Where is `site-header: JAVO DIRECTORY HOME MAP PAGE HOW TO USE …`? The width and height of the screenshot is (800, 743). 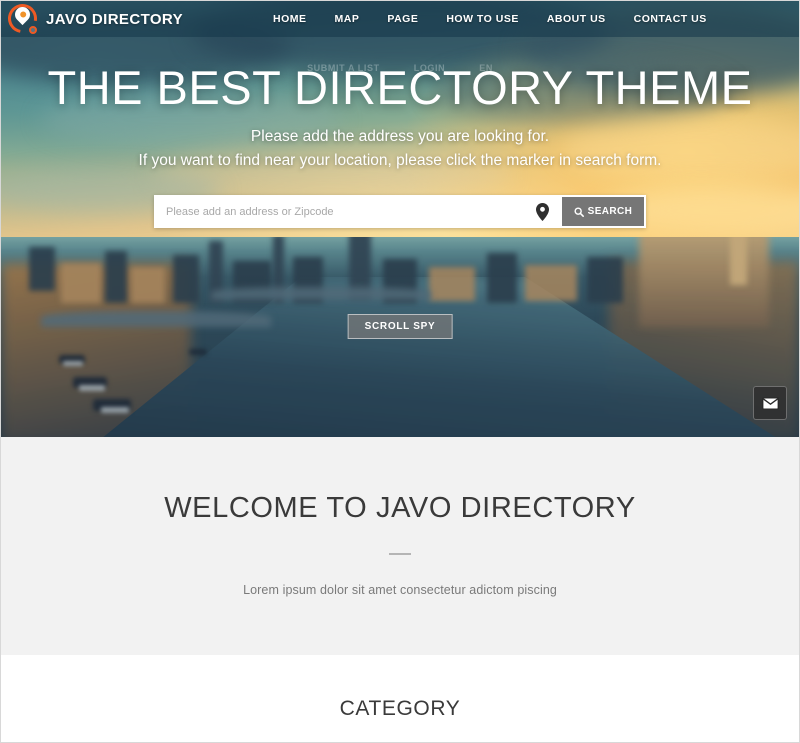 site-header: JAVO DIRECTORY HOME MAP PAGE HOW TO USE … is located at coordinates (400, 20).